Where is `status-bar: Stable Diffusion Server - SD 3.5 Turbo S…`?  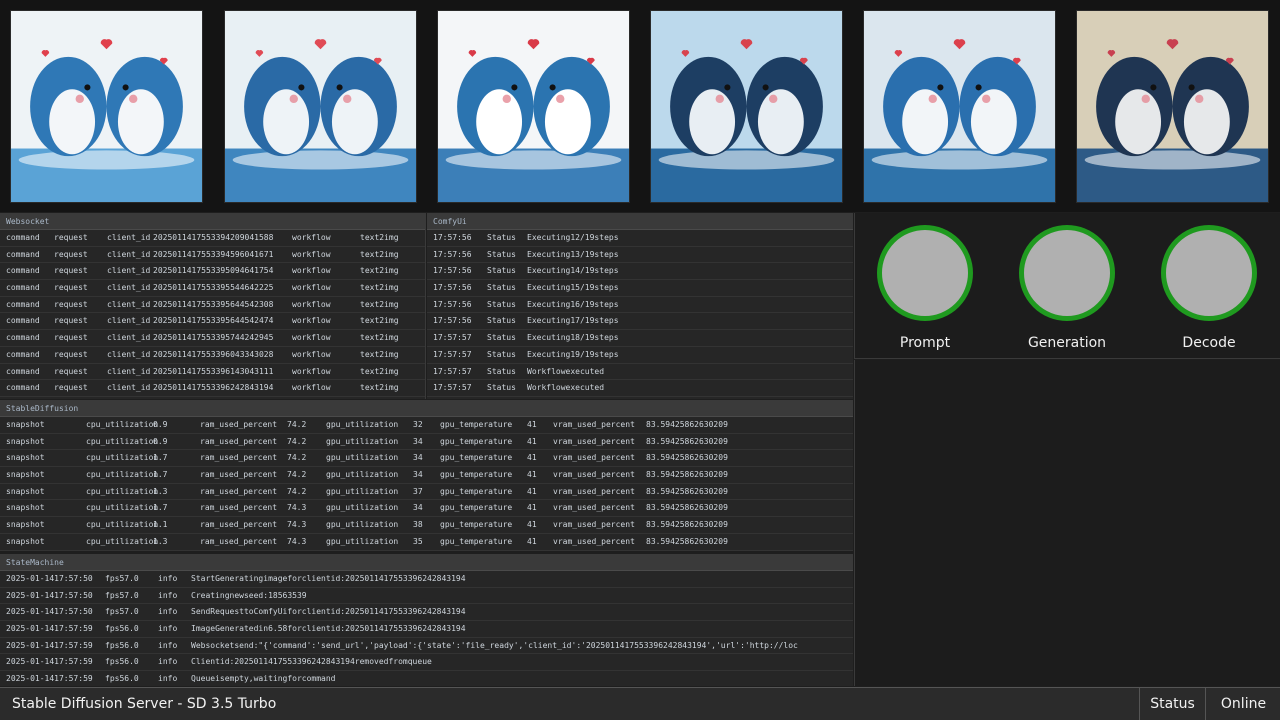
status-bar: Stable Diffusion Server - SD 3.5 Turbo S… is located at coordinates (640, 703).